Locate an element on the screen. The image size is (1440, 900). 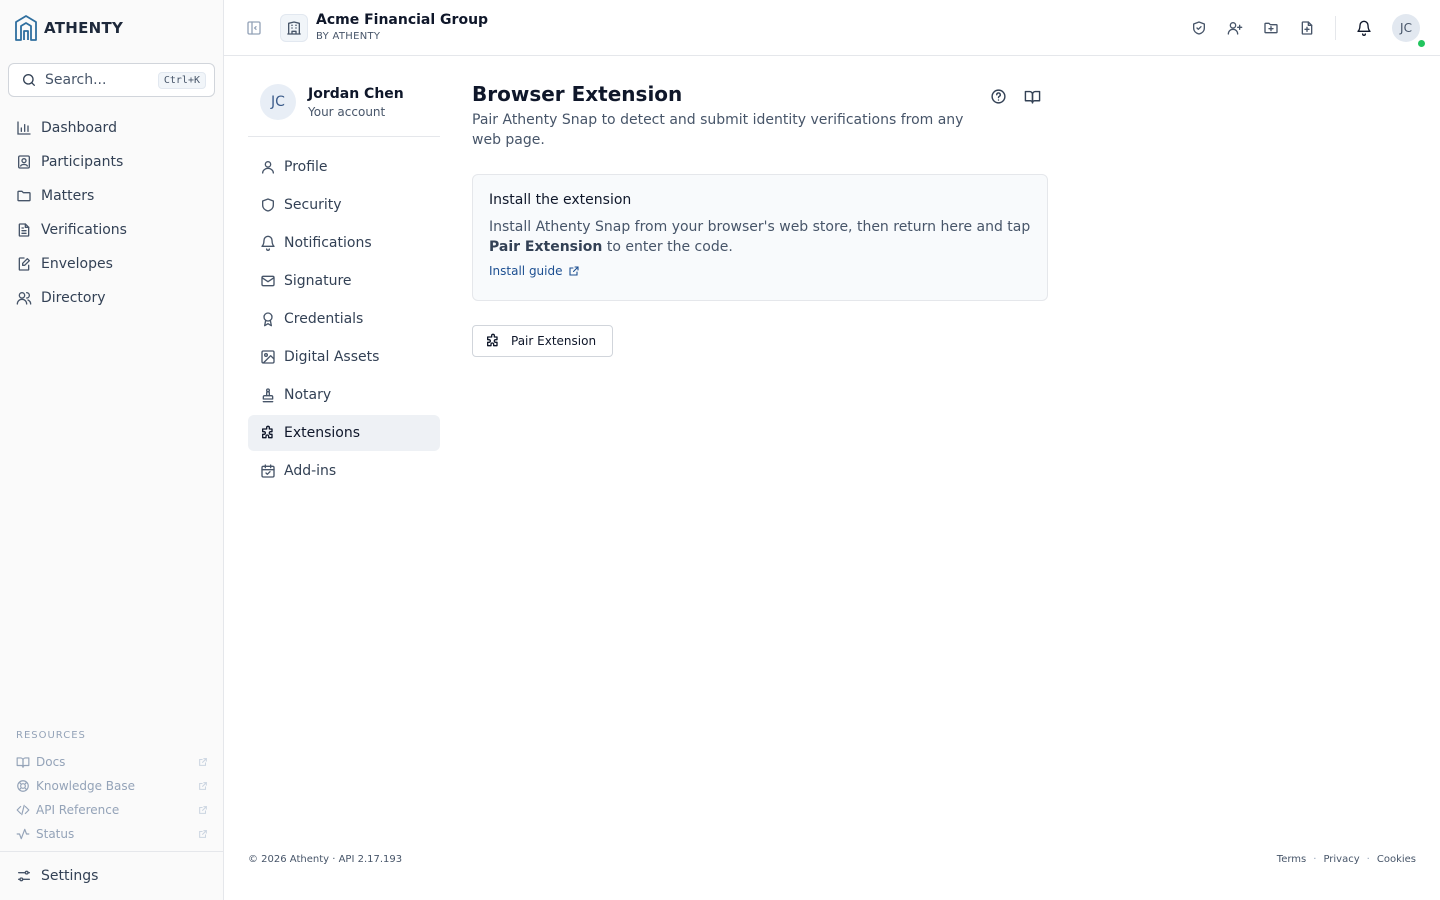
install-text-after: to enter the code. is located at coordinates (667, 247).